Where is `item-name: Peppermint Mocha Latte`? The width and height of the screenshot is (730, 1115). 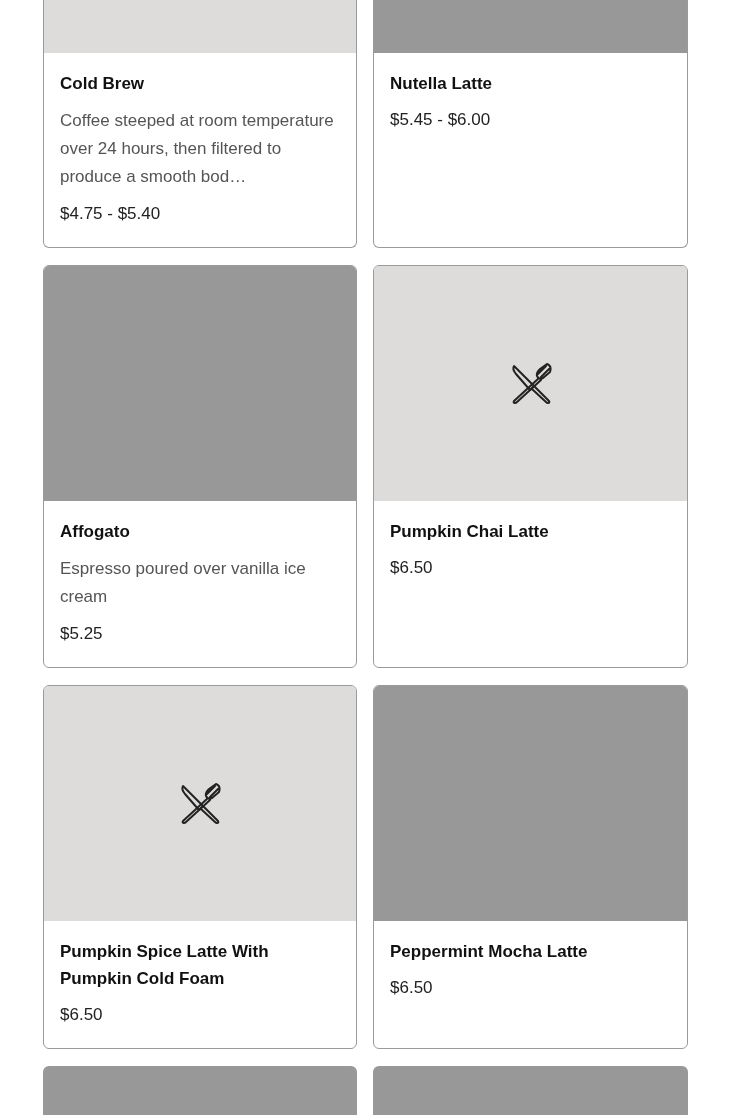 item-name: Peppermint Mocha Latte is located at coordinates (489, 952).